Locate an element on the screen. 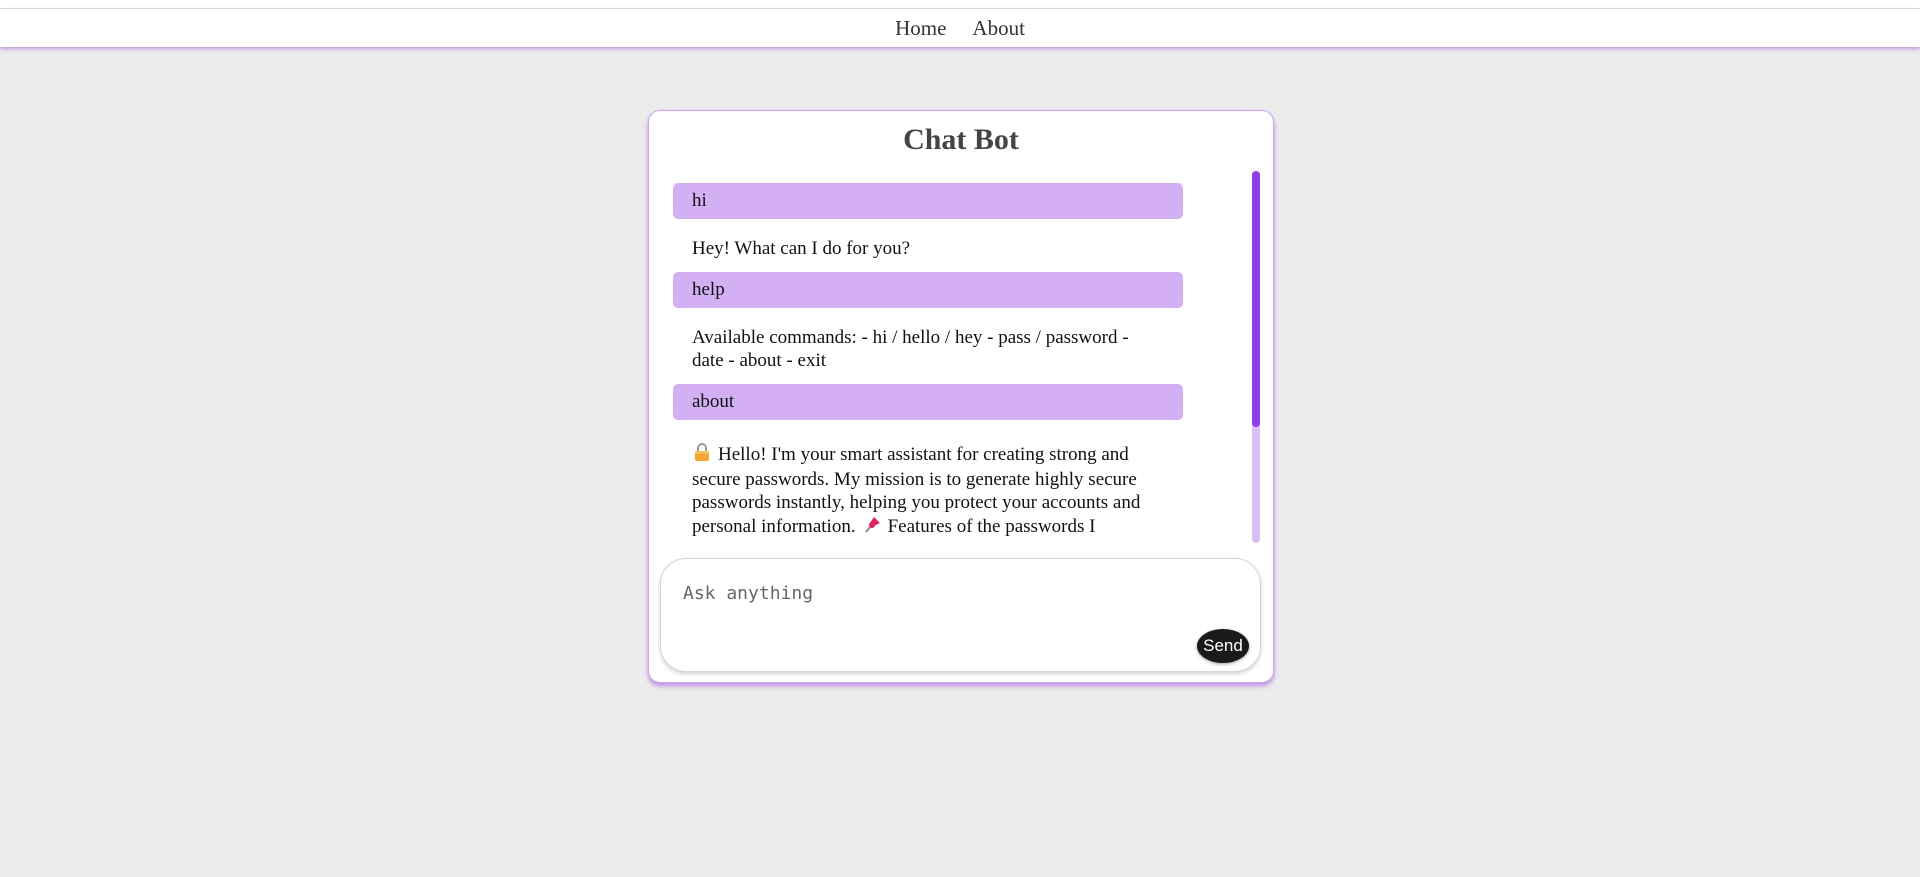 Image resolution: width=1920 pixels, height=877 pixels. user-message: help is located at coordinates (928, 290).